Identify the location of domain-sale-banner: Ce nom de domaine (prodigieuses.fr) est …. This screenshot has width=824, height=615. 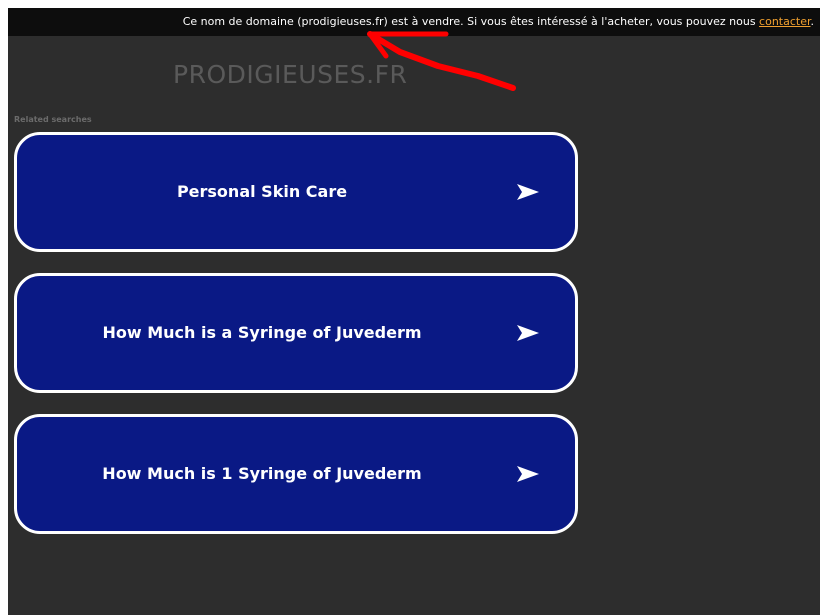
(414, 22).